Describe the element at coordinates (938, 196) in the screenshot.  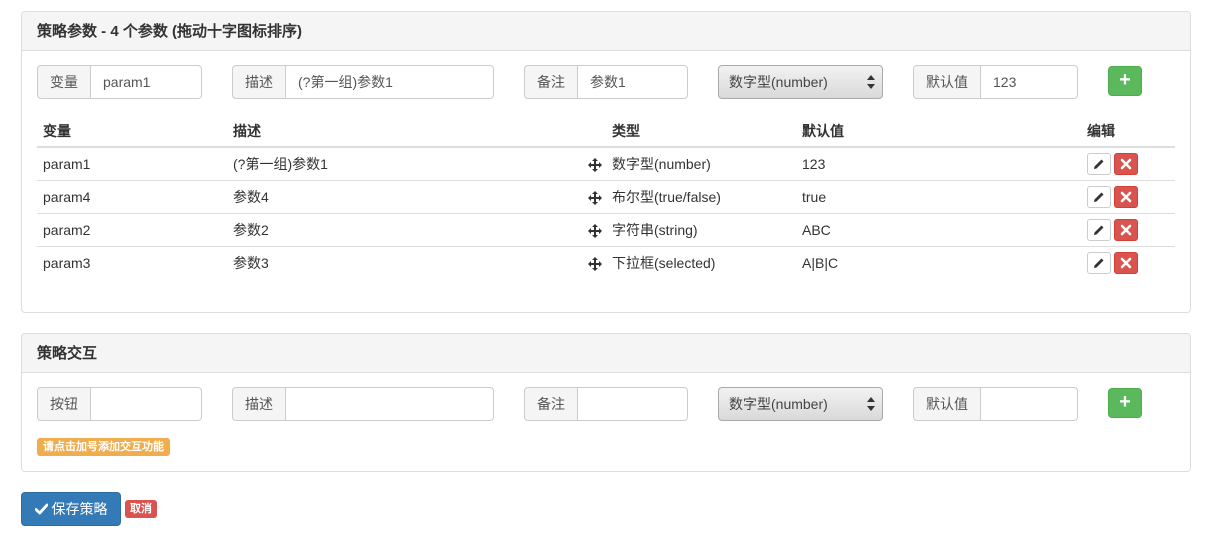
I see `row-default: true` at that location.